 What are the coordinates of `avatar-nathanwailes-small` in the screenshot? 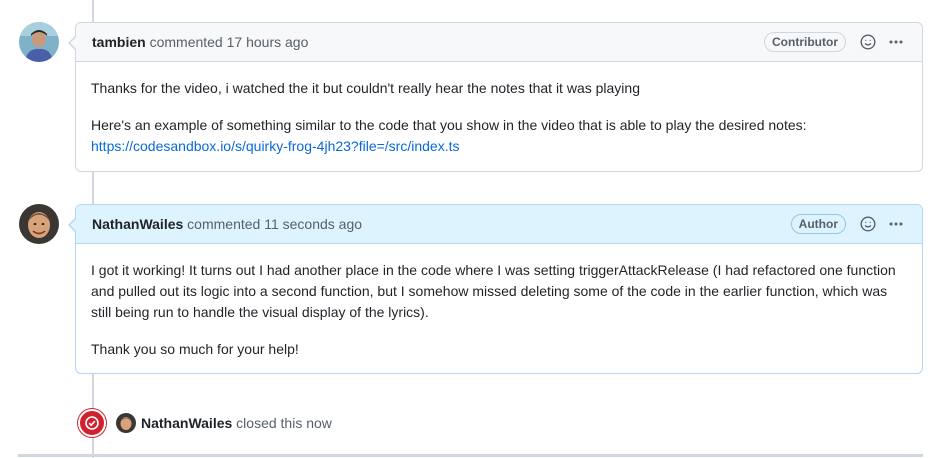 It's located at (126, 423).